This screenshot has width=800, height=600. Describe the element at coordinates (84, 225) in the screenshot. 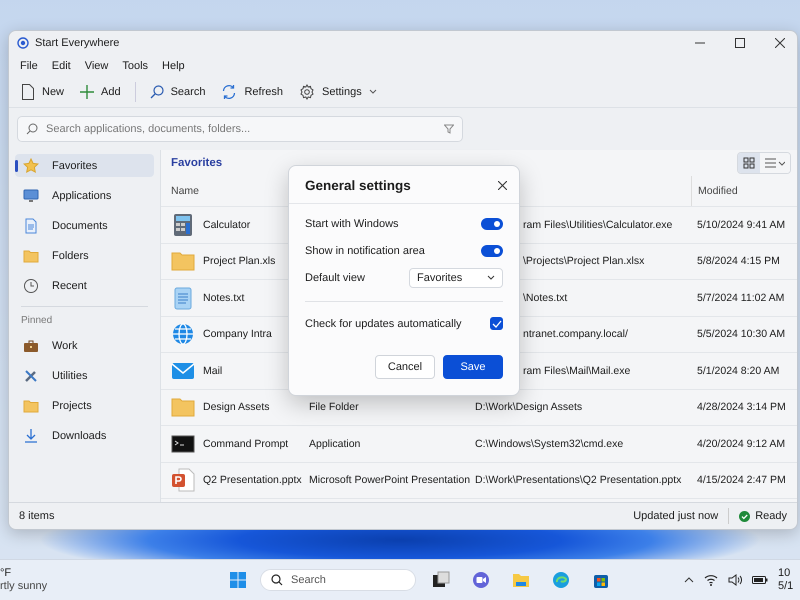

I see `sidebar-item: Documents` at that location.